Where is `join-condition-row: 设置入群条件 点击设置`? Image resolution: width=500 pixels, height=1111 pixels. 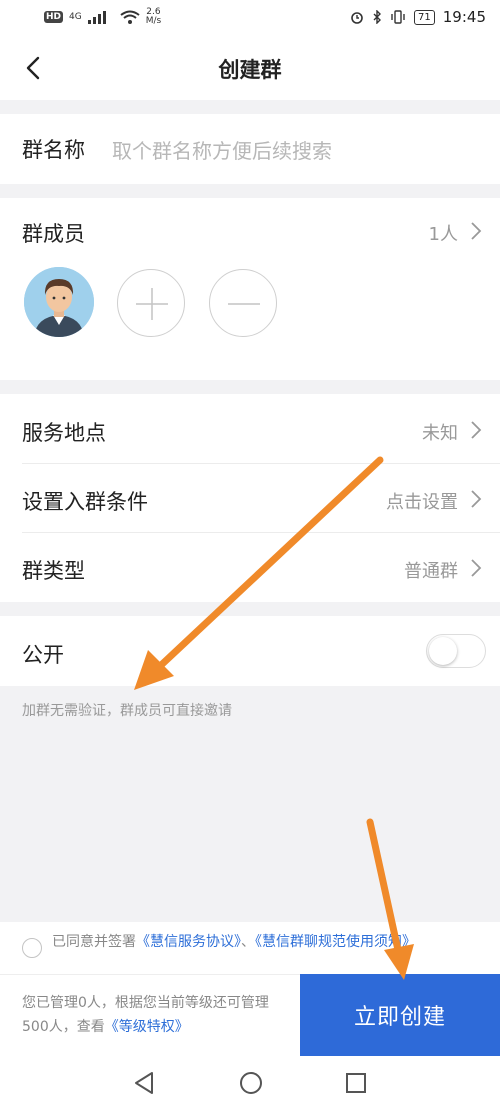 join-condition-row: 设置入群条件 点击设置 is located at coordinates (250, 498).